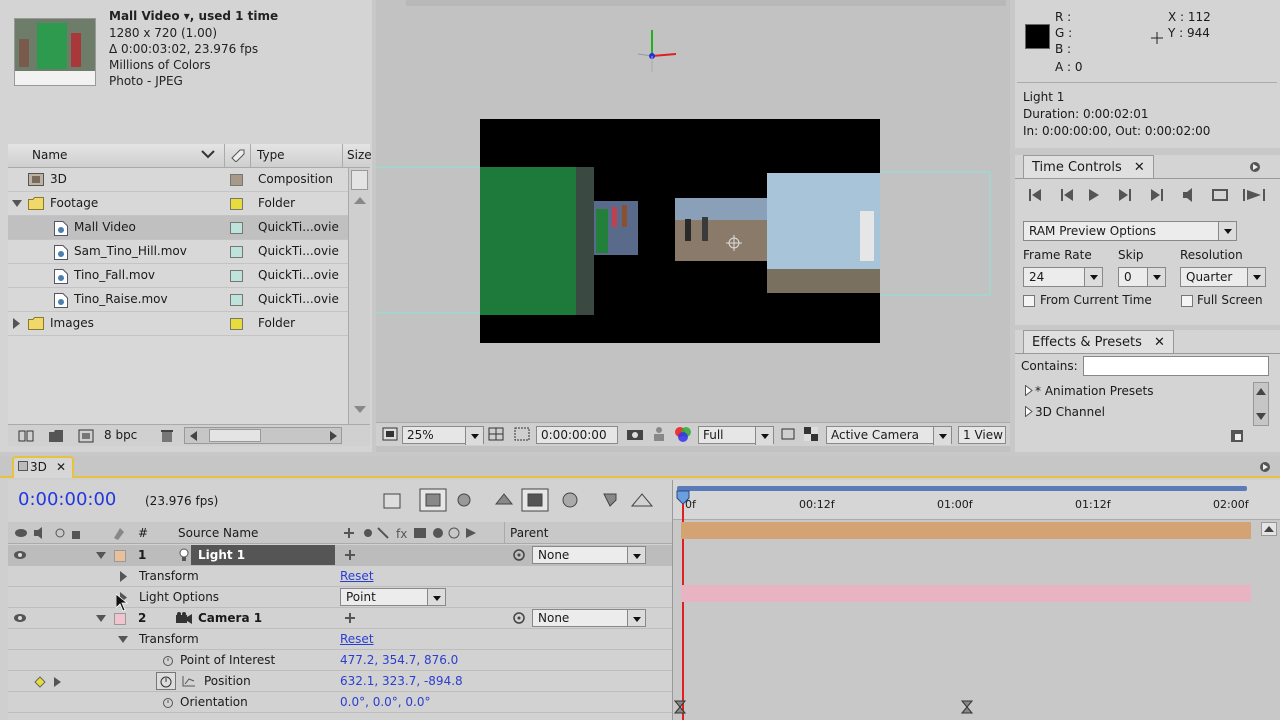 This screenshot has width=1280, height=720. Describe the element at coordinates (889, 435) in the screenshot. I see `3d-view-select: Active Camera` at that location.